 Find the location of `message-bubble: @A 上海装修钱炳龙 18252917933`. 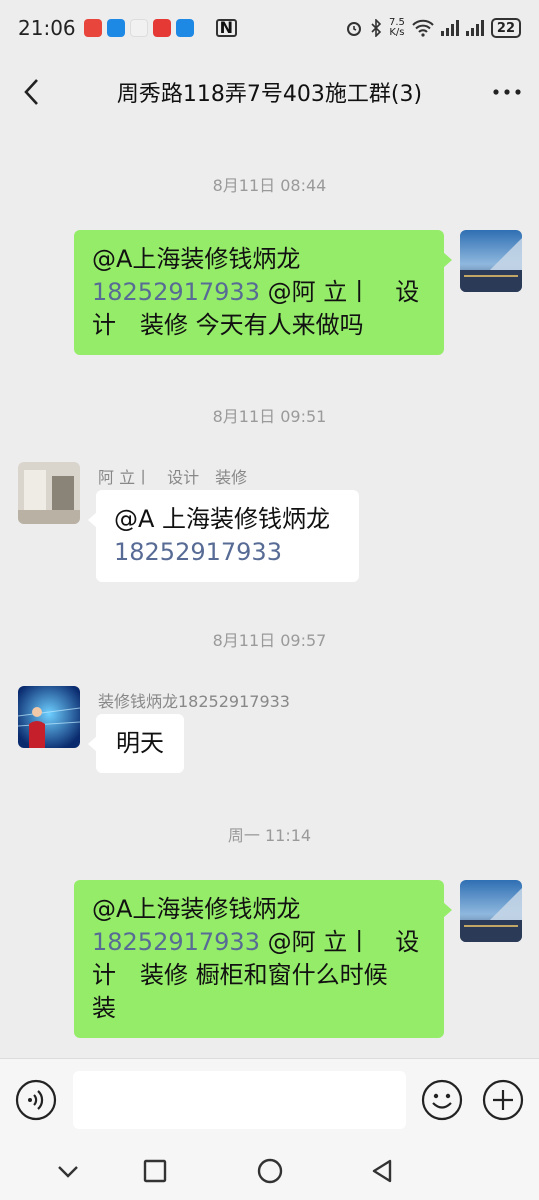

message-bubble: @A 上海装修钱炳龙 18252917933 is located at coordinates (227, 536).